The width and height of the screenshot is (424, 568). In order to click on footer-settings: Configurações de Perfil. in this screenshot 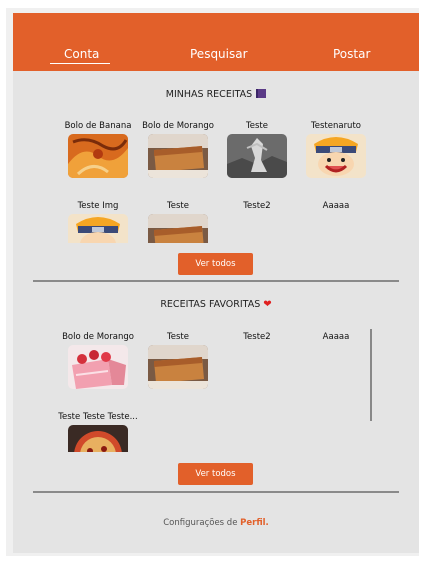, I will do `click(216, 523)`.